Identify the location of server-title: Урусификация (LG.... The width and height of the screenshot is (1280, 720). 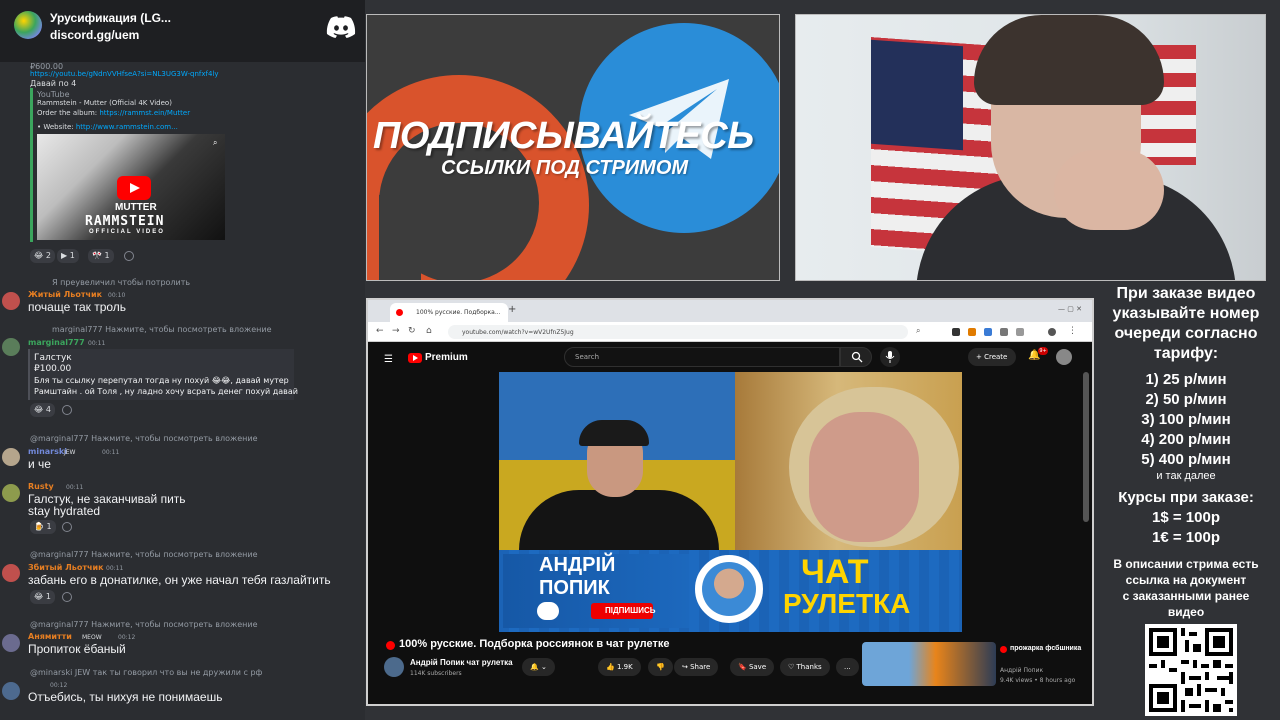
(110, 18).